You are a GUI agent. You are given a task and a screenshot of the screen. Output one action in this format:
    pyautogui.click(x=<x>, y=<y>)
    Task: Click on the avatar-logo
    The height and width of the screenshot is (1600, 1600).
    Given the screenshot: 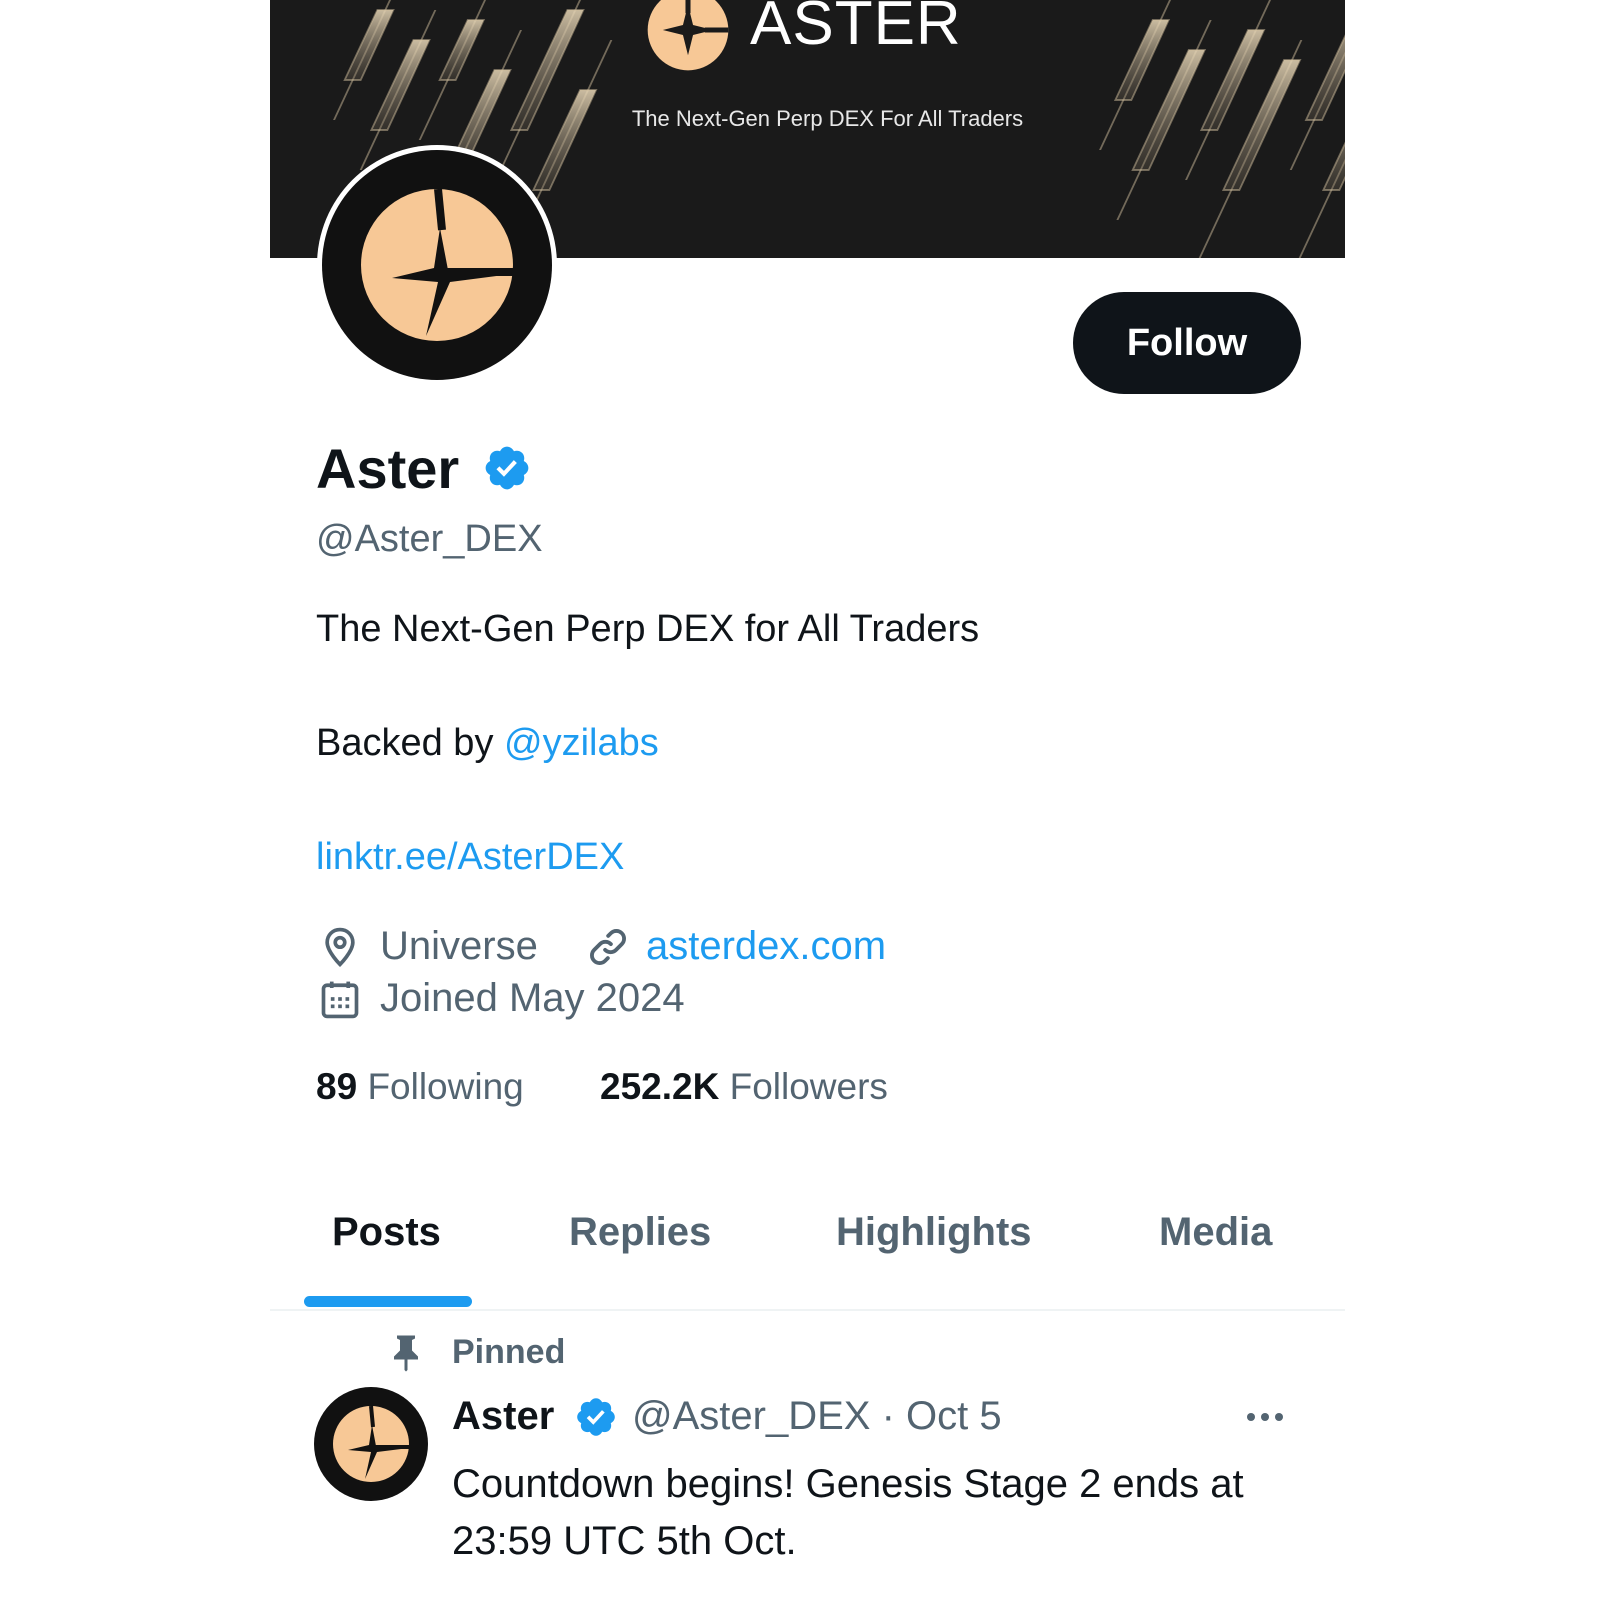 What is the action you would take?
    pyautogui.click(x=437, y=265)
    